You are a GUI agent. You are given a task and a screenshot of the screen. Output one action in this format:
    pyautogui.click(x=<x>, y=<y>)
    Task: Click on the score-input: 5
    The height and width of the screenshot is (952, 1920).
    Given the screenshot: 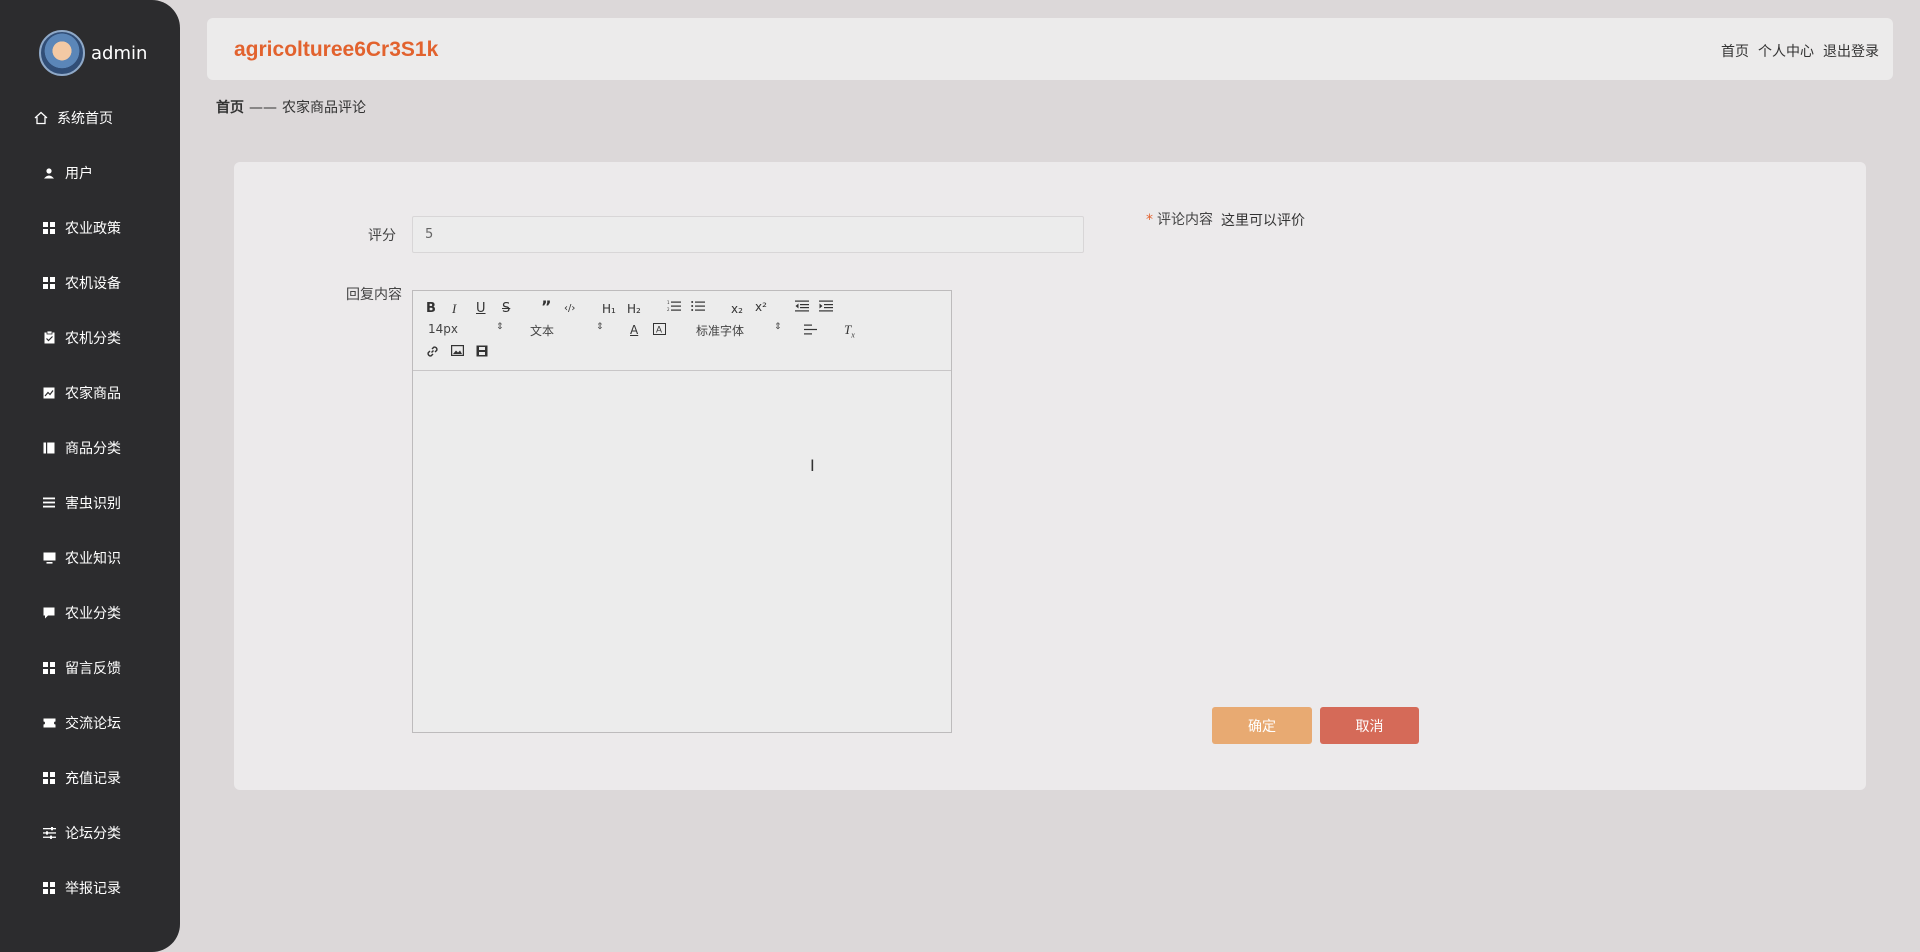 What is the action you would take?
    pyautogui.click(x=748, y=234)
    